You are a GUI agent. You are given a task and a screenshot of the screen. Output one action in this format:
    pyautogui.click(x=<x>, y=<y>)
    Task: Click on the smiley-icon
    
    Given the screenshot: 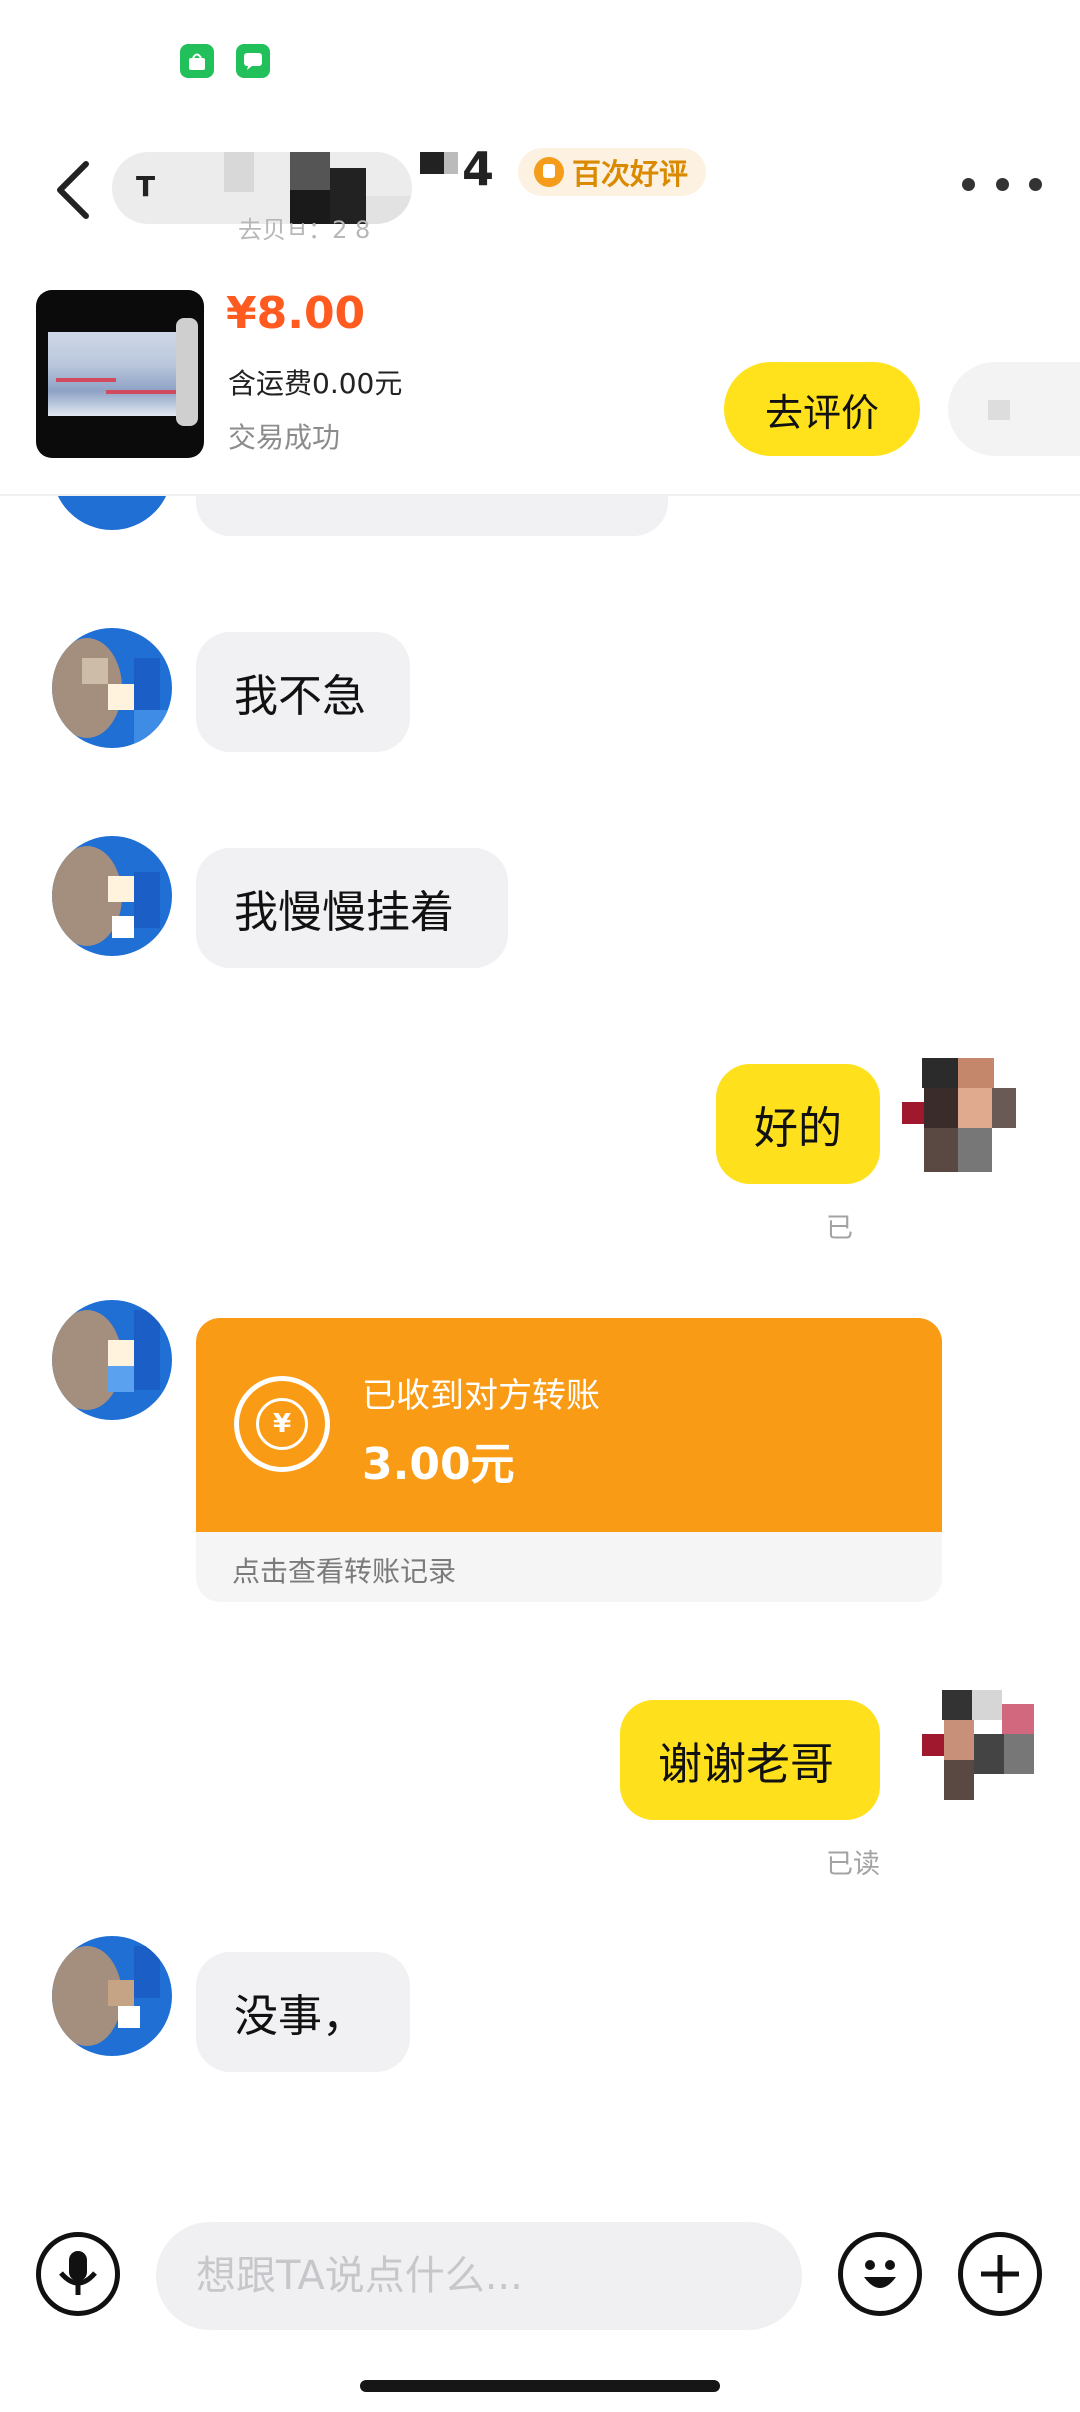 What is the action you would take?
    pyautogui.click(x=880, y=2274)
    